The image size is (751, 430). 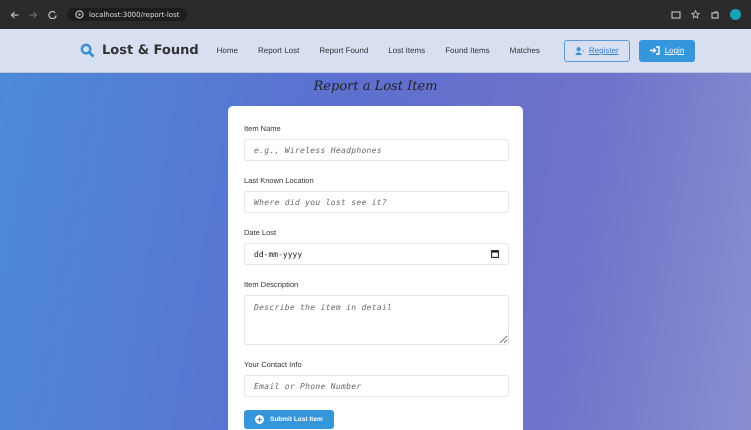 What do you see at coordinates (715, 15) in the screenshot?
I see `extensions-icon` at bounding box center [715, 15].